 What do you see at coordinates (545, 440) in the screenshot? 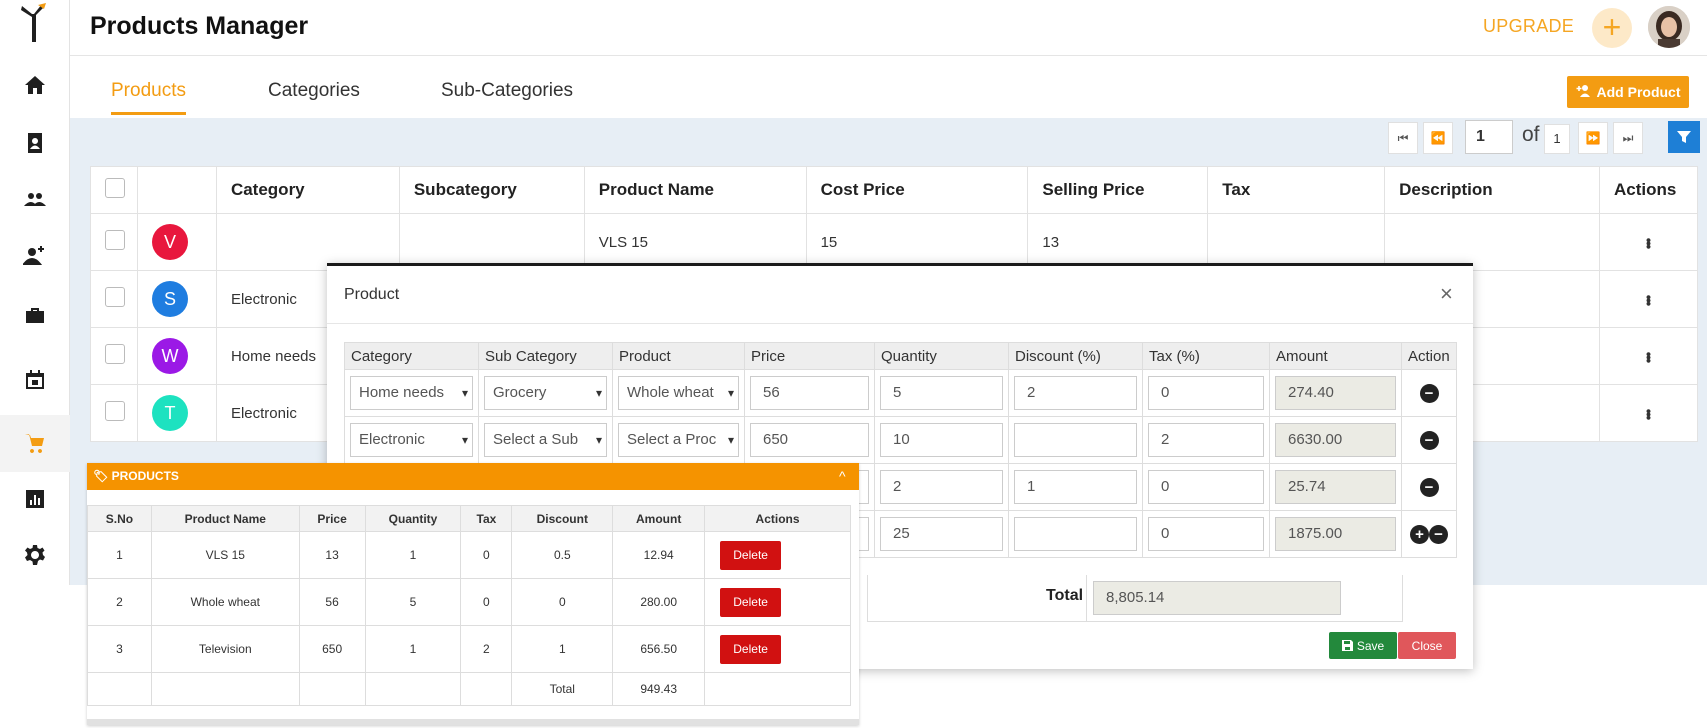
I see `subcategory-select: Select a Sub` at bounding box center [545, 440].